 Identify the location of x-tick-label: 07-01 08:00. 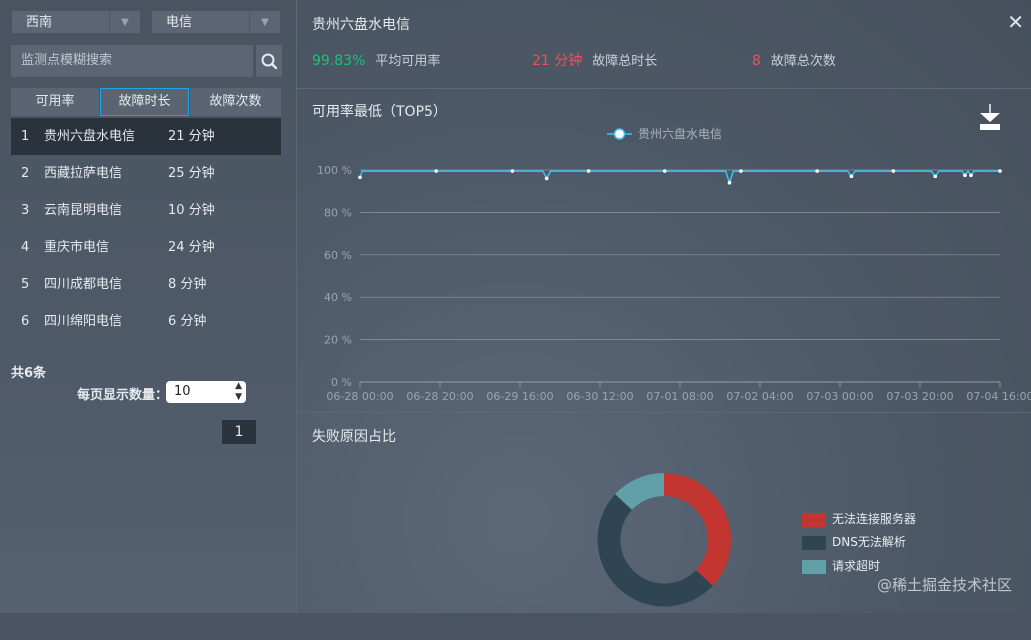
(679, 396).